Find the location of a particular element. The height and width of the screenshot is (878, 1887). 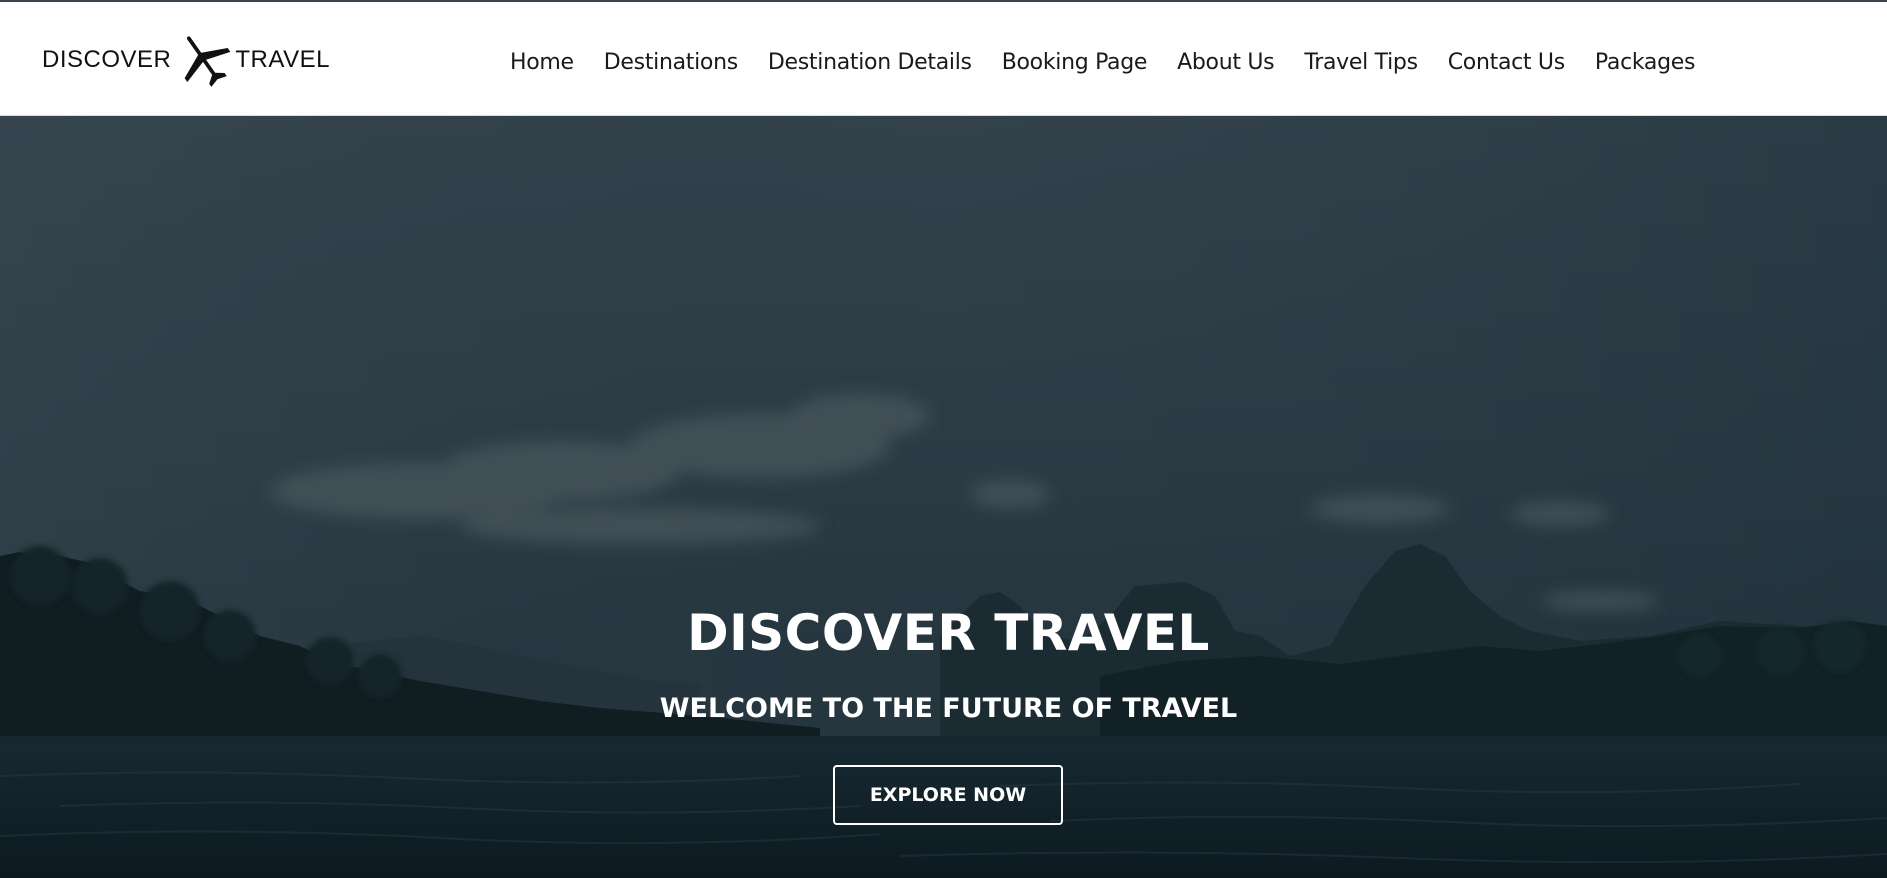

nav-item-packages: Packages is located at coordinates (1645, 62).